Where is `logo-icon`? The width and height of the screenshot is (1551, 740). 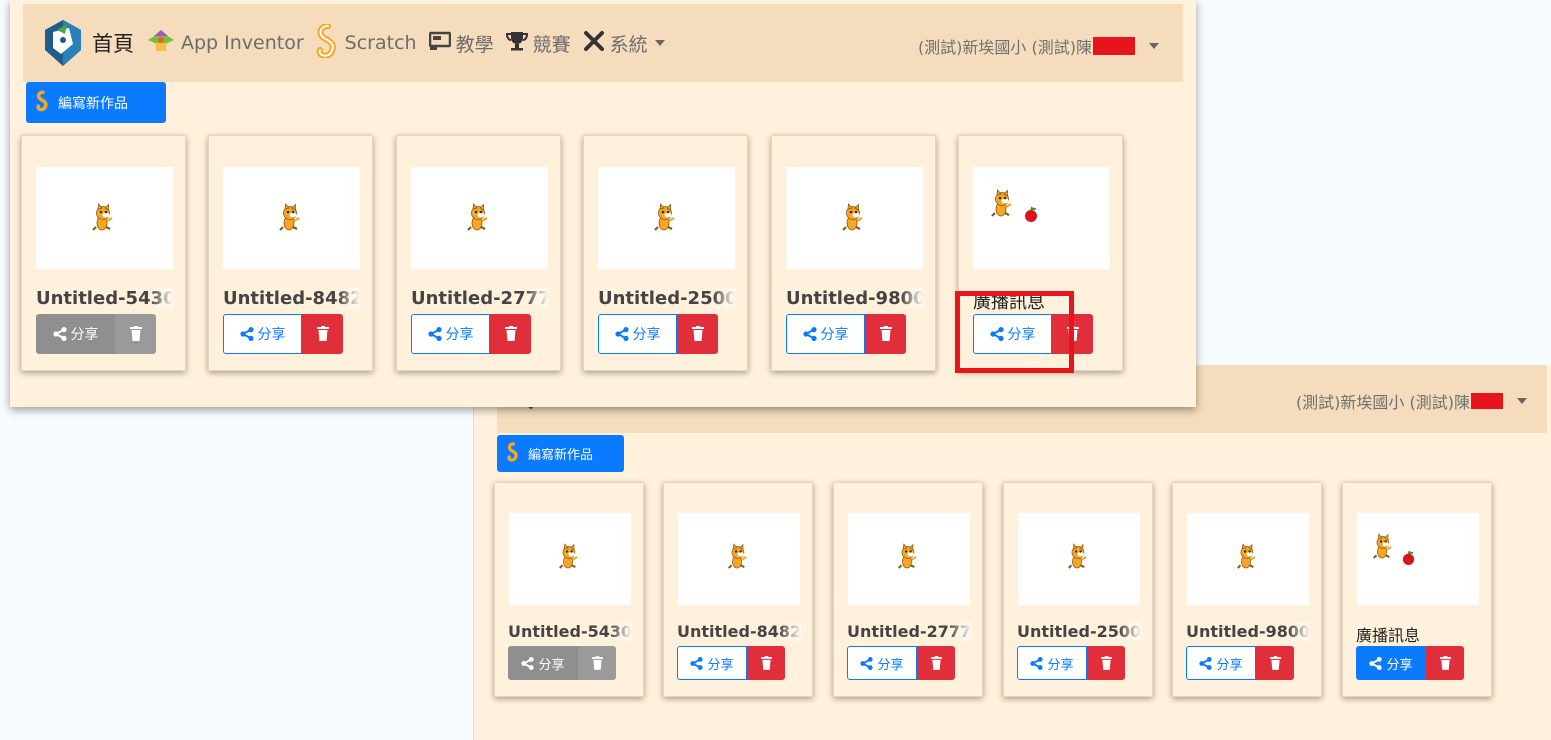 logo-icon is located at coordinates (63, 43).